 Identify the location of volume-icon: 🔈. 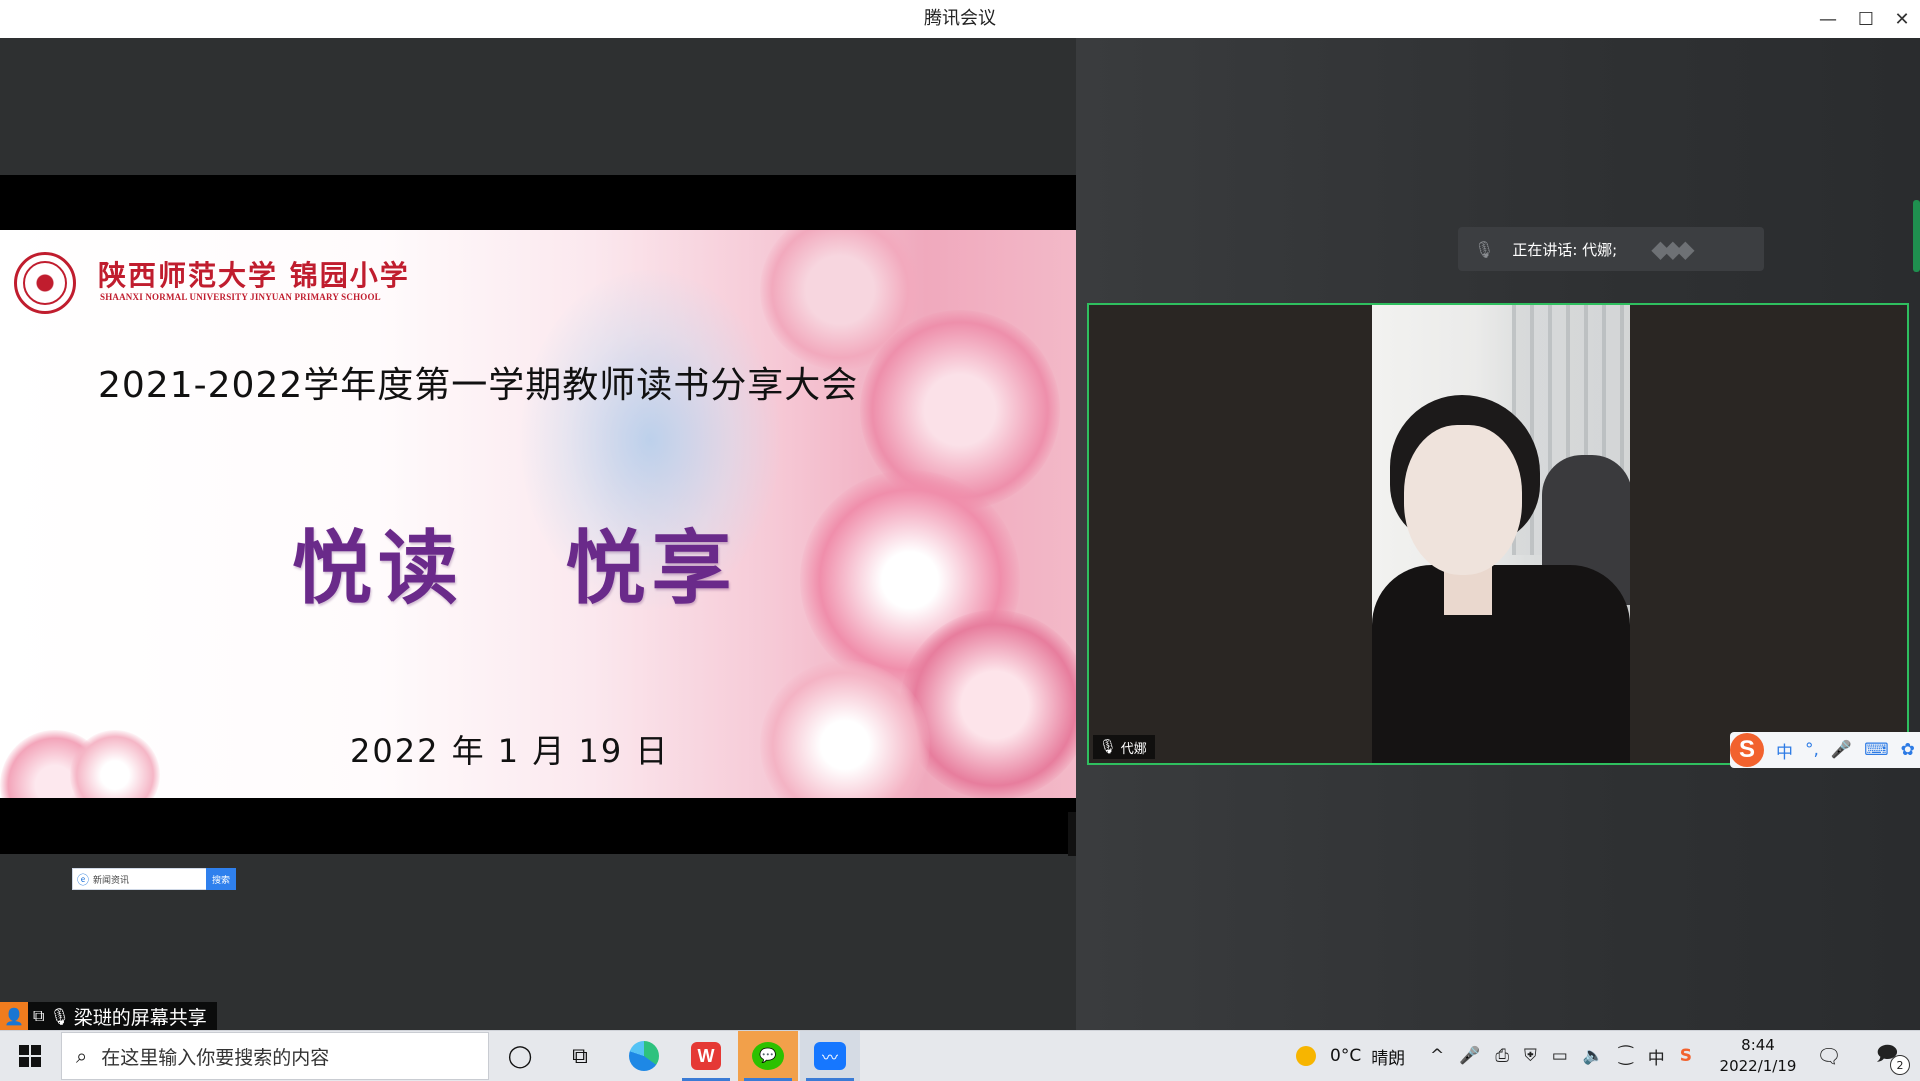
(1593, 1056).